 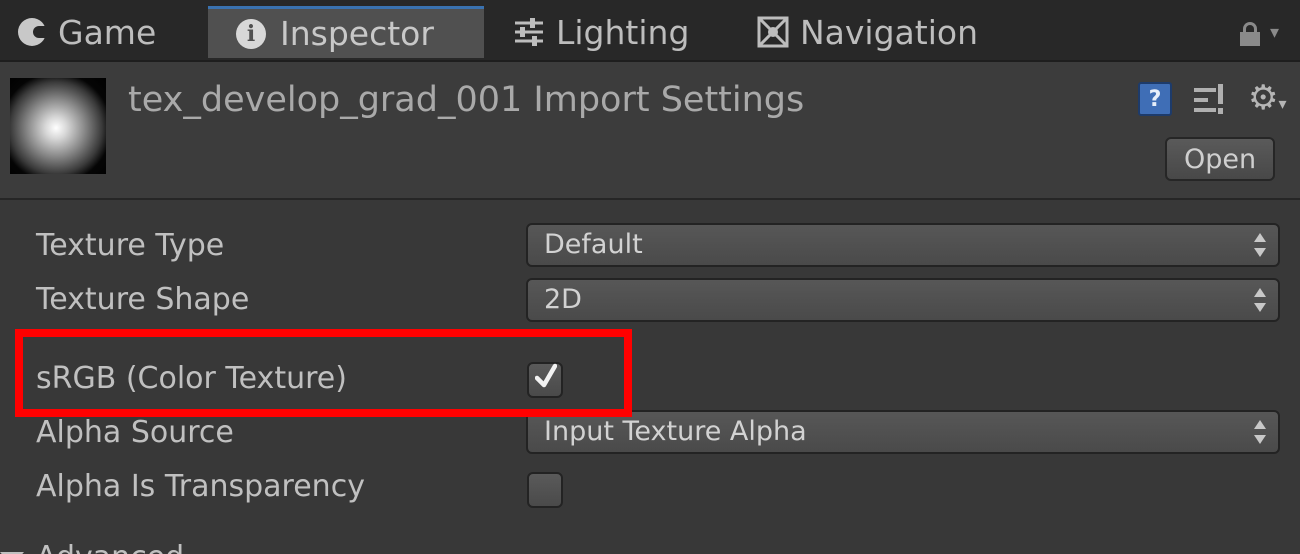 What do you see at coordinates (1220, 159) in the screenshot?
I see `open-button: Open` at bounding box center [1220, 159].